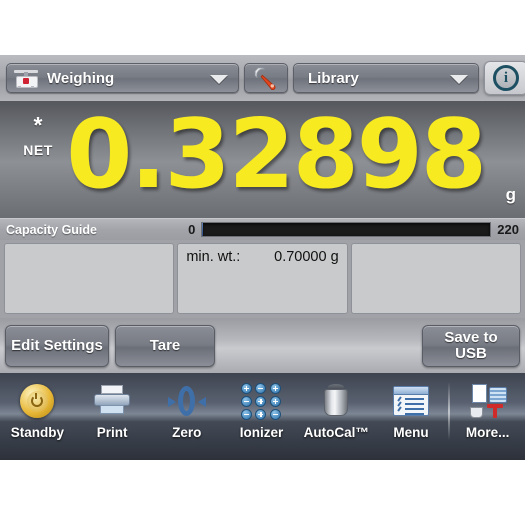 The width and height of the screenshot is (525, 525). I want to click on toolbar-item-standby: Standby, so click(37, 410).